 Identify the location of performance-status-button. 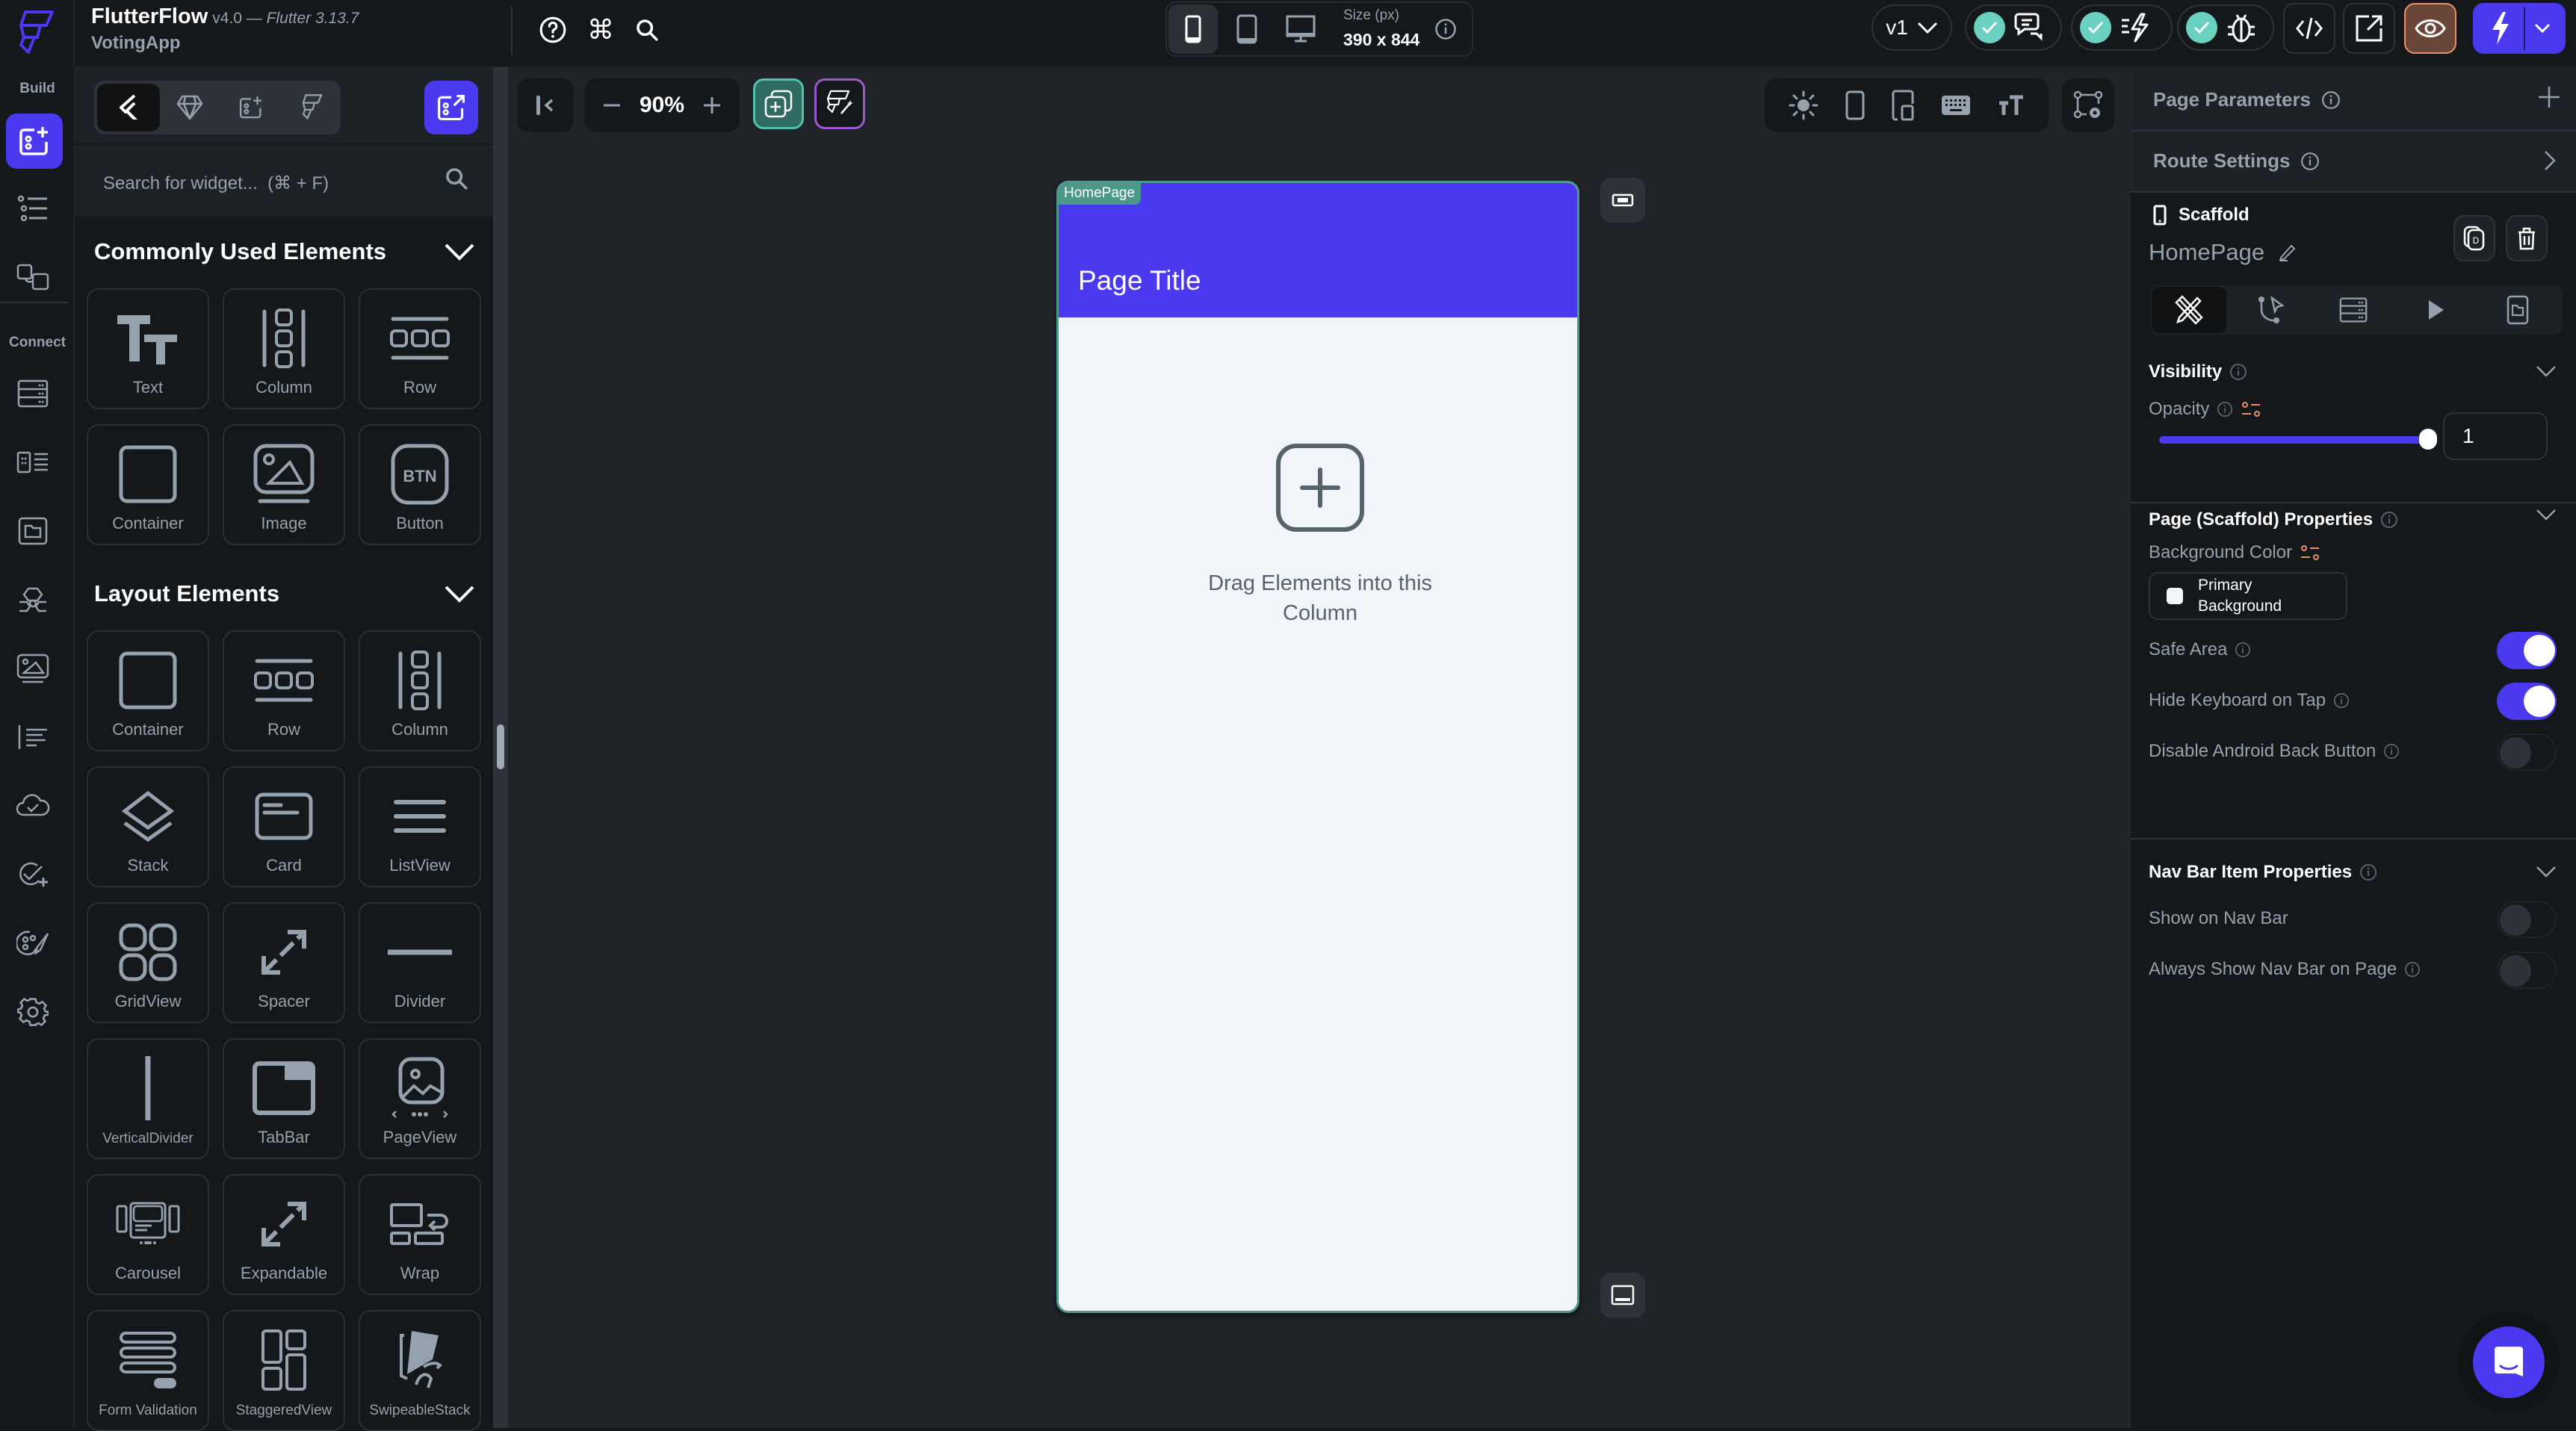
(2122, 28).